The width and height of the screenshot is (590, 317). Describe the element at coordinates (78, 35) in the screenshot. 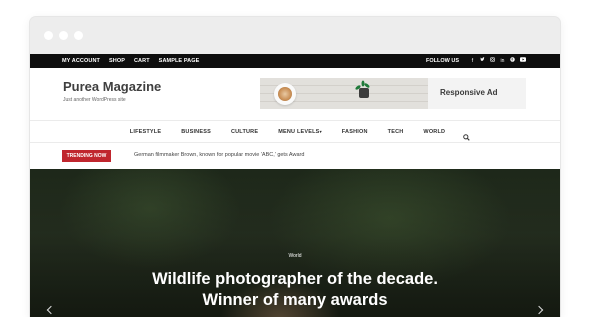

I see `window-dot-maximize` at that location.